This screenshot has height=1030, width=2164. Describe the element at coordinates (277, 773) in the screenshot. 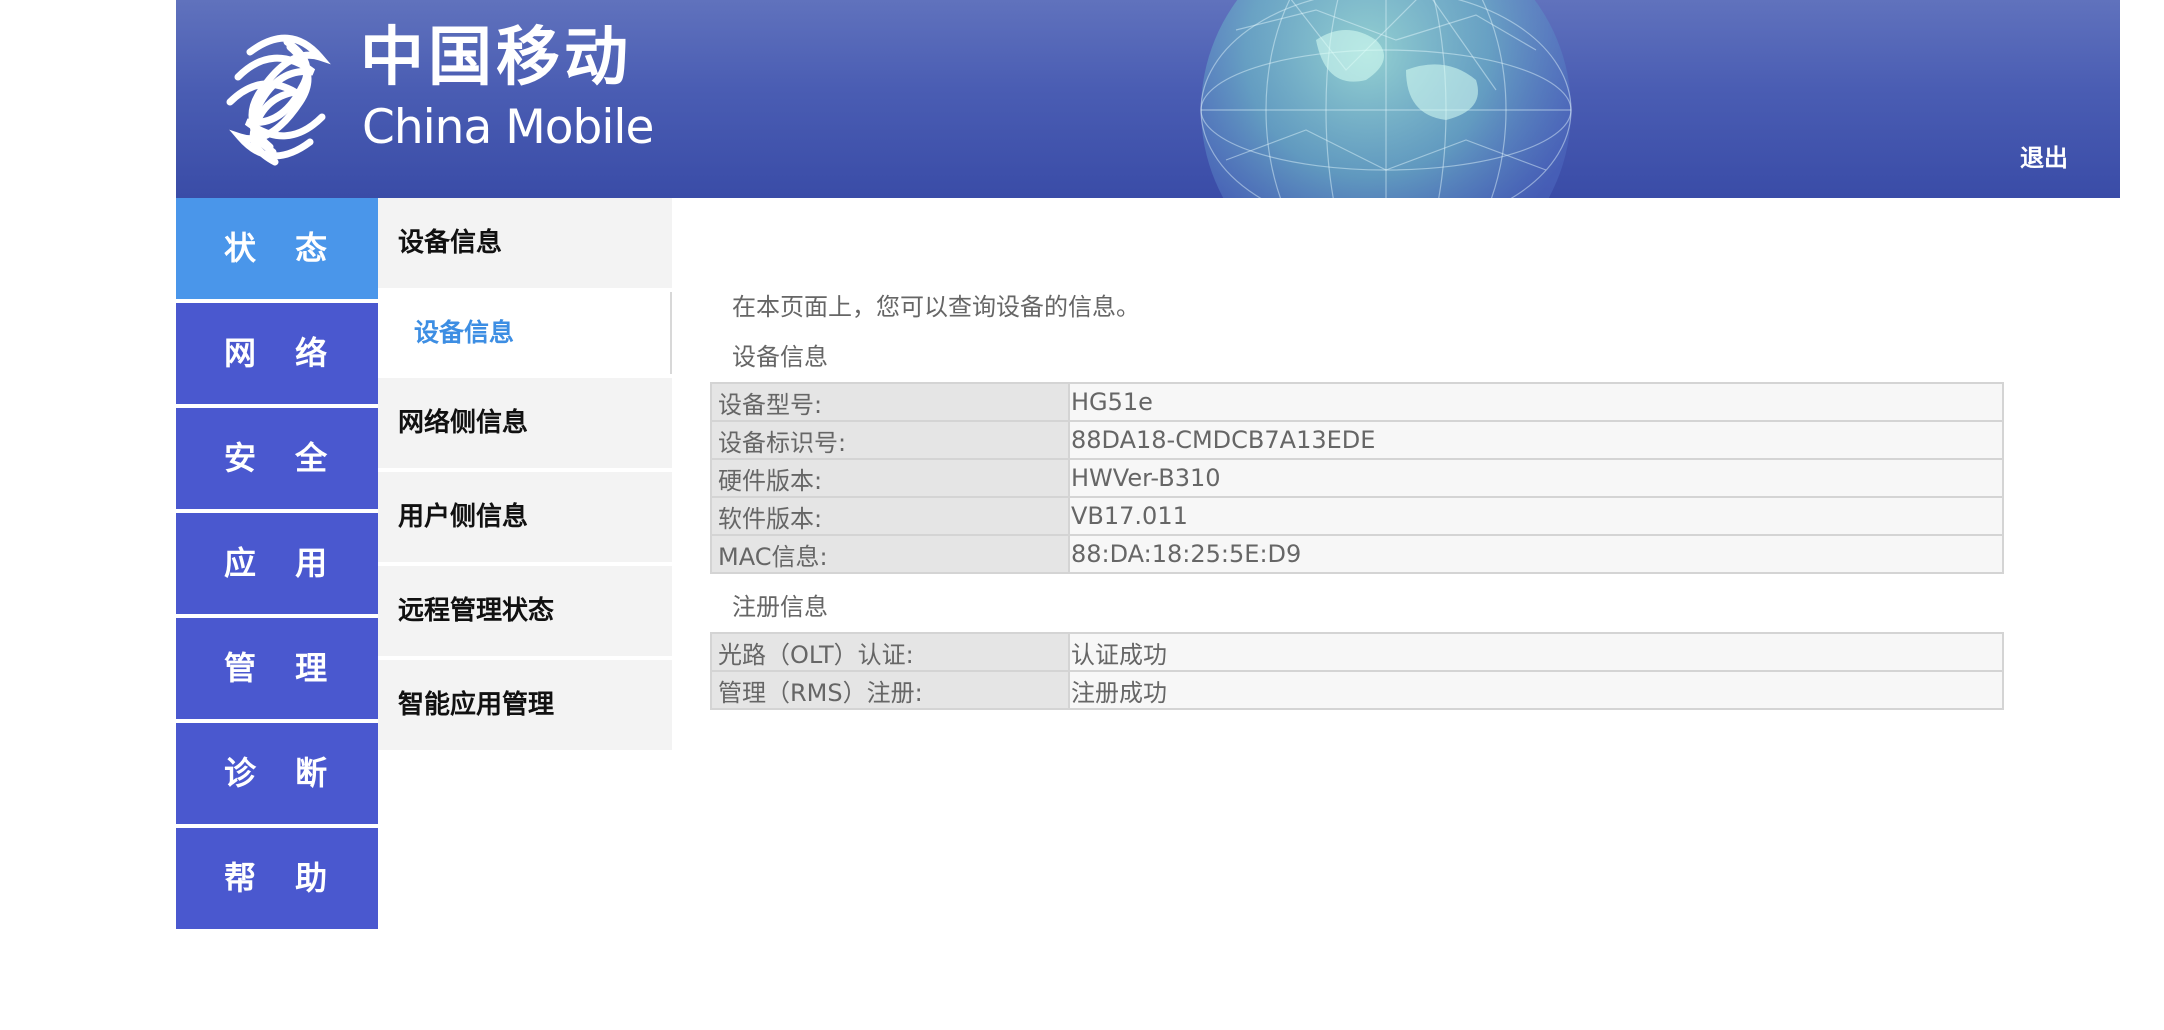

I see `nav-item-diagnosis: 诊 断` at that location.